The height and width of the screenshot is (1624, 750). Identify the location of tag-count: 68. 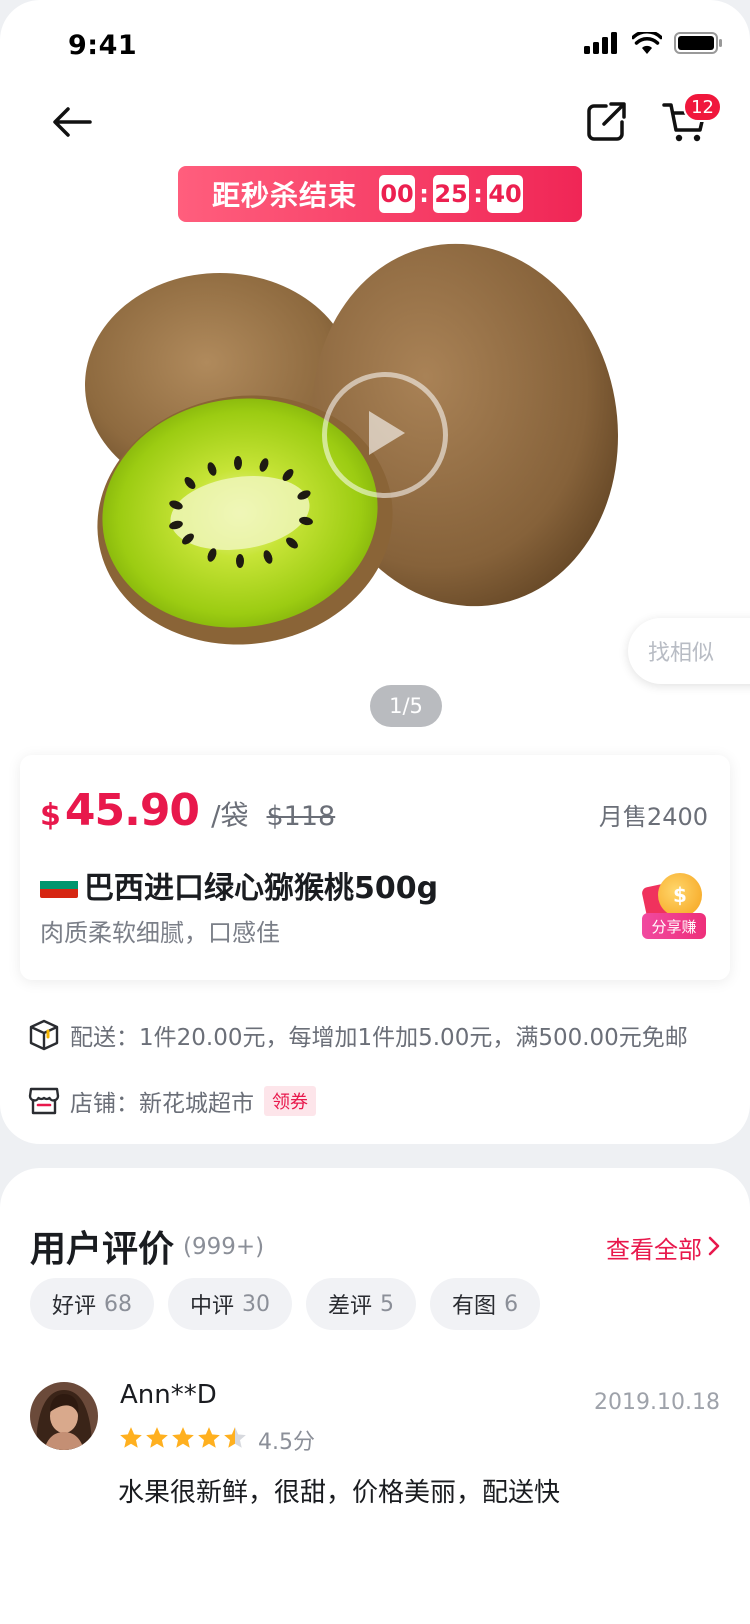
(118, 1304).